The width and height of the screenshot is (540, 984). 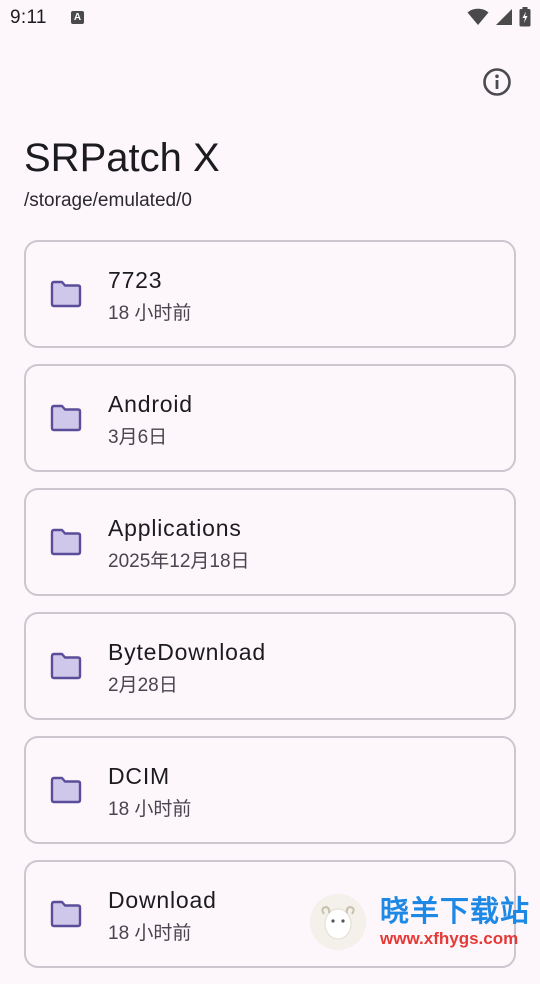 What do you see at coordinates (525, 19) in the screenshot?
I see `battery-charging-icon` at bounding box center [525, 19].